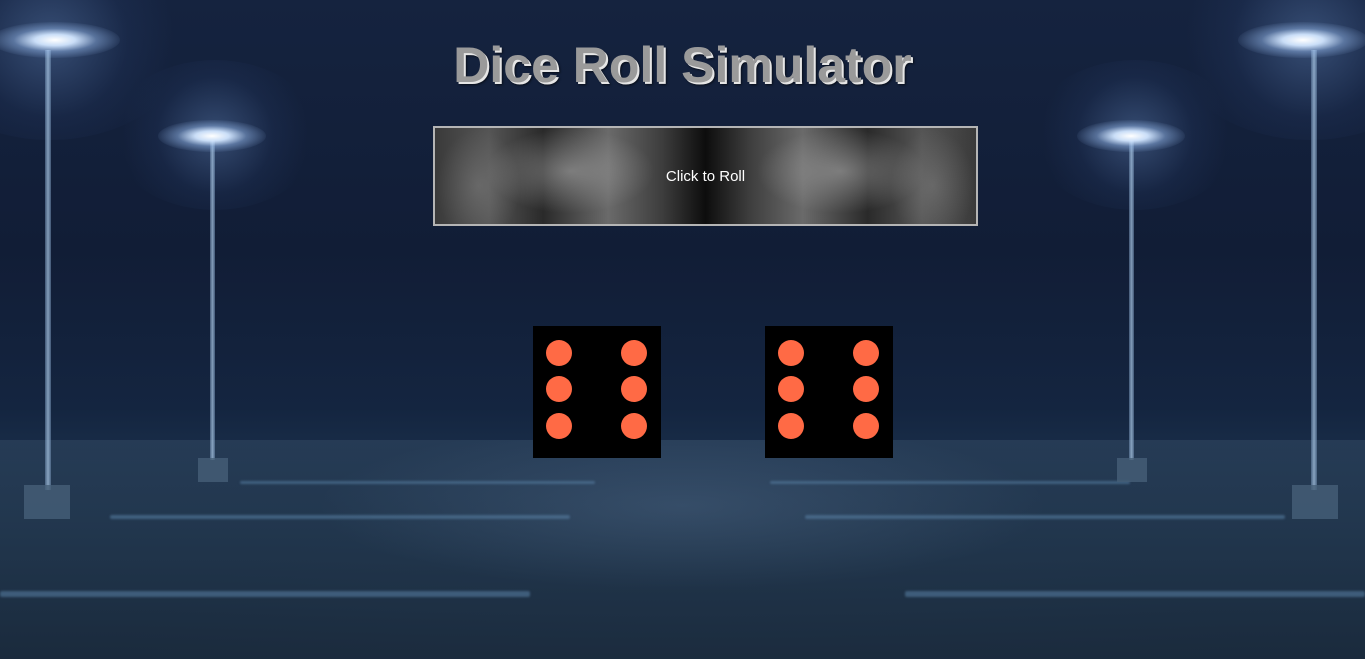 The width and height of the screenshot is (1365, 659). Describe the element at coordinates (597, 392) in the screenshot. I see `die-left` at that location.